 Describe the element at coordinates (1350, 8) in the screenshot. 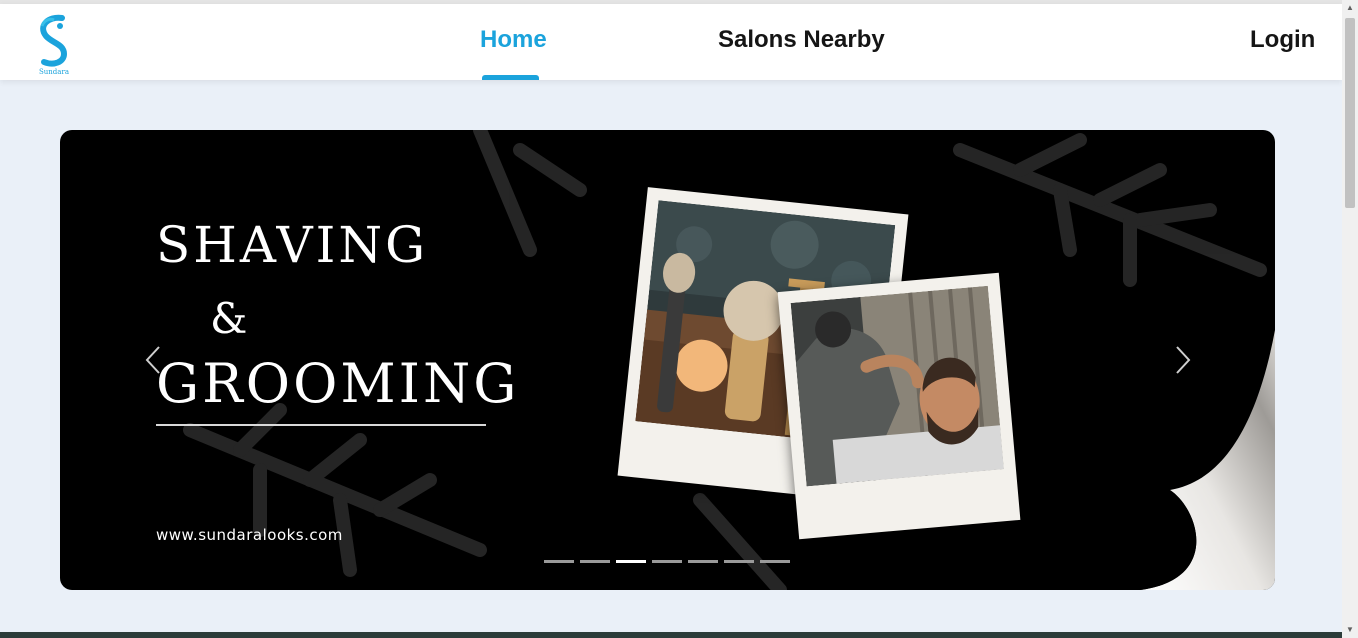

I see `scroll-up-arrow-icon: ▲` at that location.